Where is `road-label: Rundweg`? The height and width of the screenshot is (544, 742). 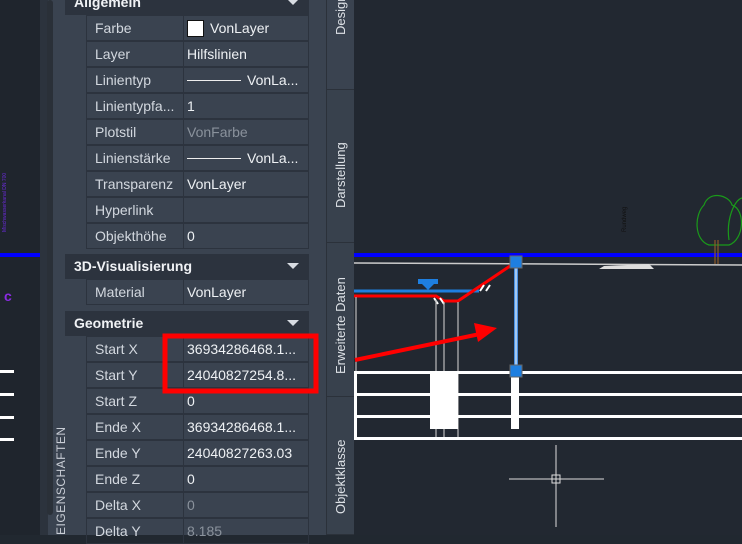
road-label: Rundweg is located at coordinates (625, 219).